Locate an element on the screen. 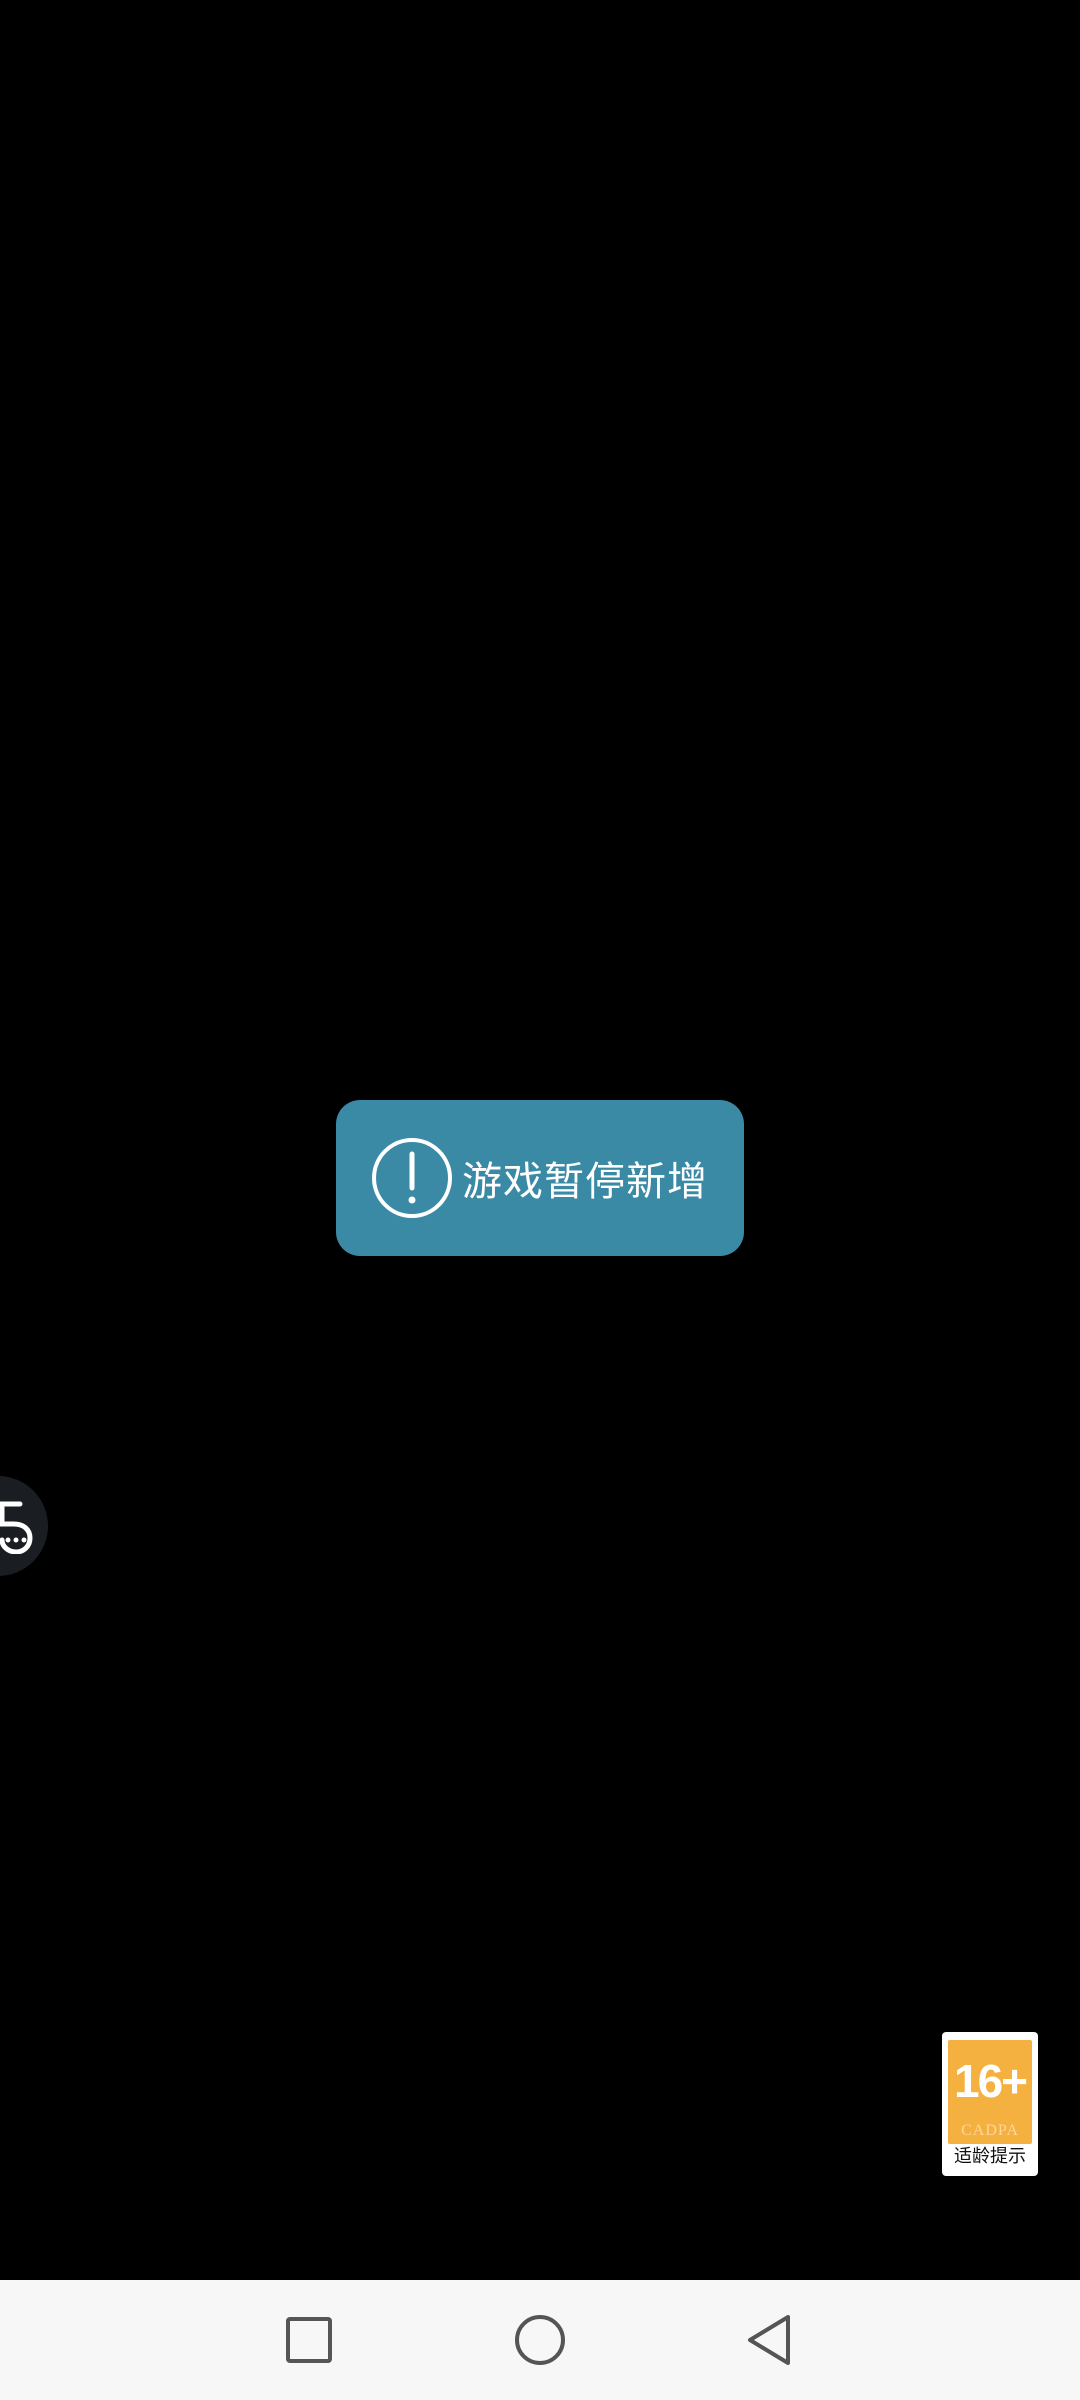  triangle-back-icon is located at coordinates (769, 2340).